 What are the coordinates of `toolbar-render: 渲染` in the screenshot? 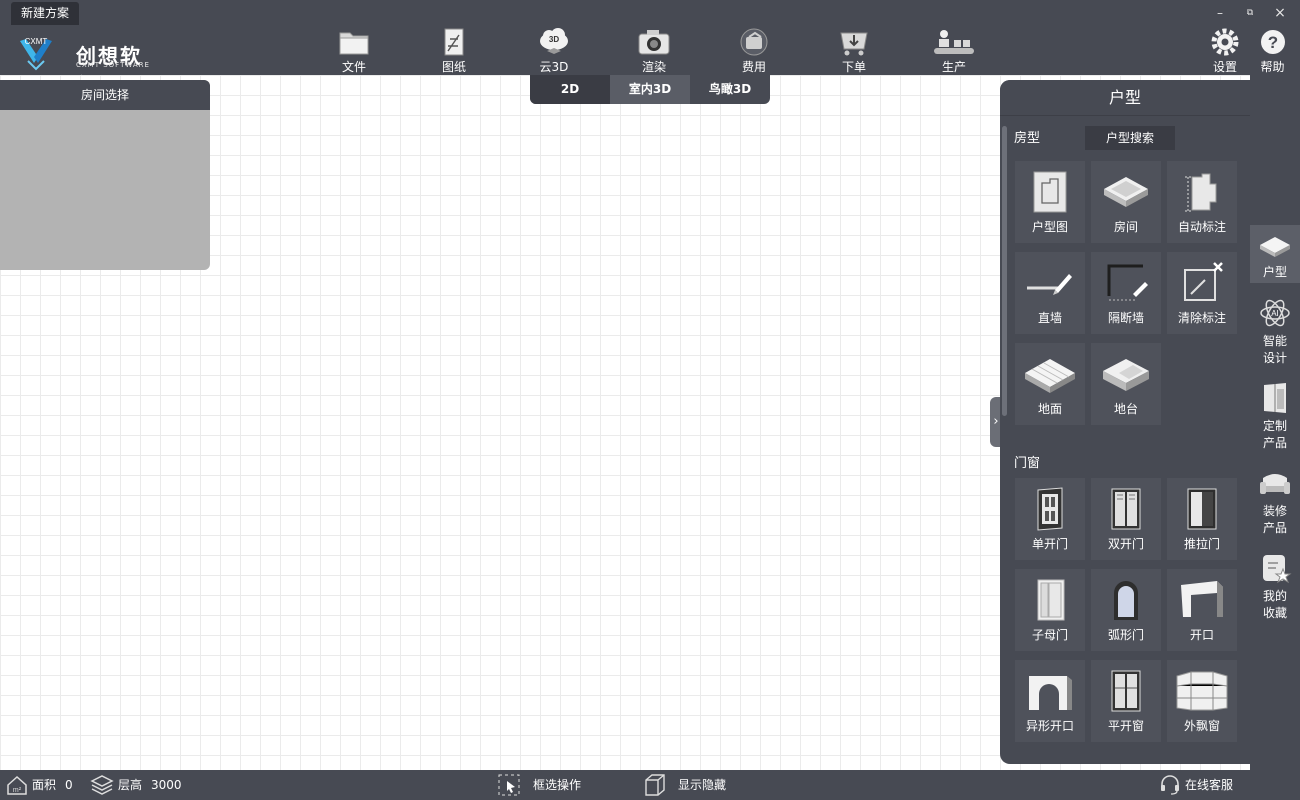 It's located at (654, 51).